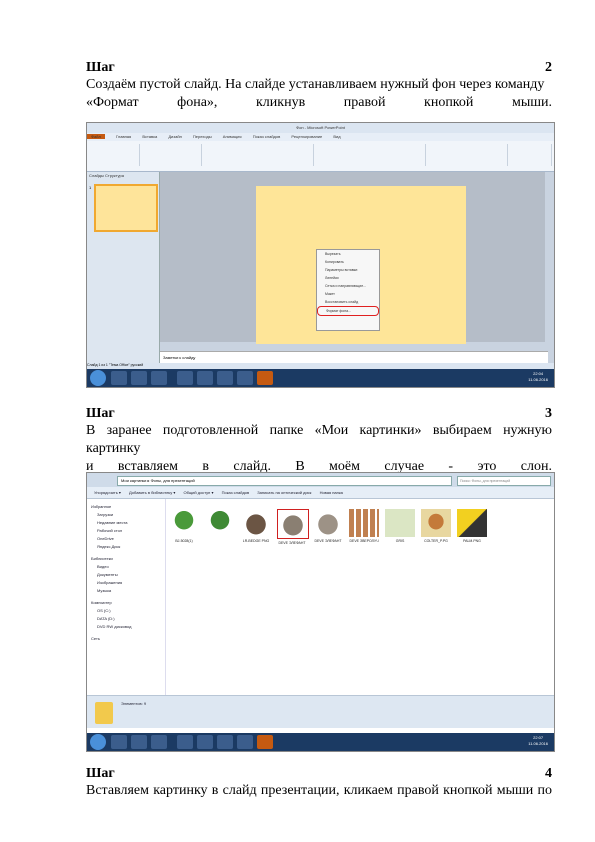 The image size is (595, 842). I want to click on editing-group, so click(530, 155).